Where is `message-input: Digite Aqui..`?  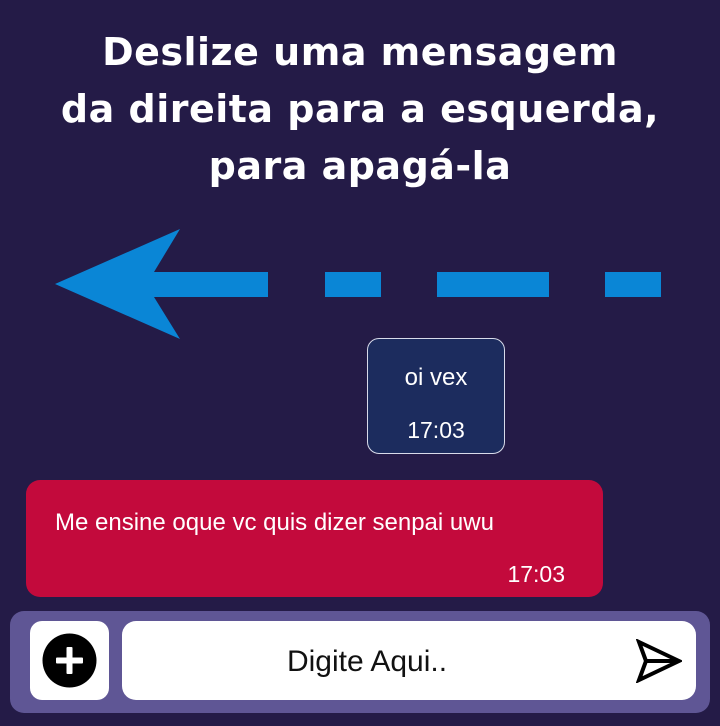
message-input: Digite Aqui.. is located at coordinates (409, 660).